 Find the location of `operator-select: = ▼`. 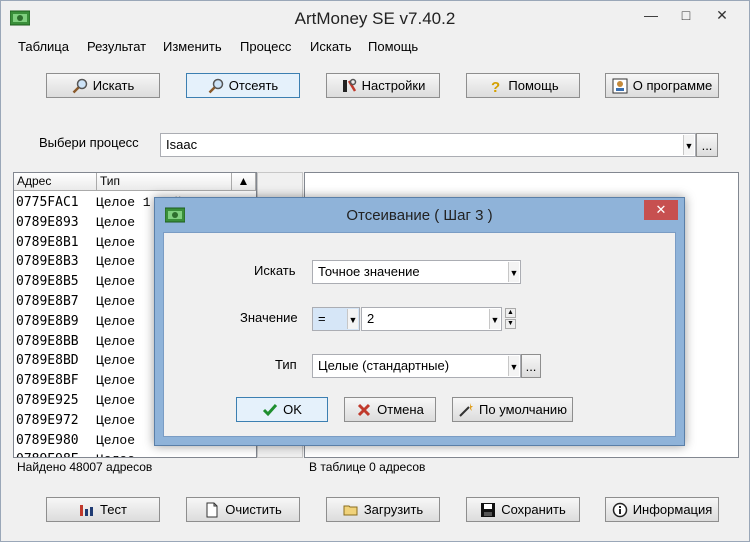

operator-select: = ▼ is located at coordinates (336, 319).